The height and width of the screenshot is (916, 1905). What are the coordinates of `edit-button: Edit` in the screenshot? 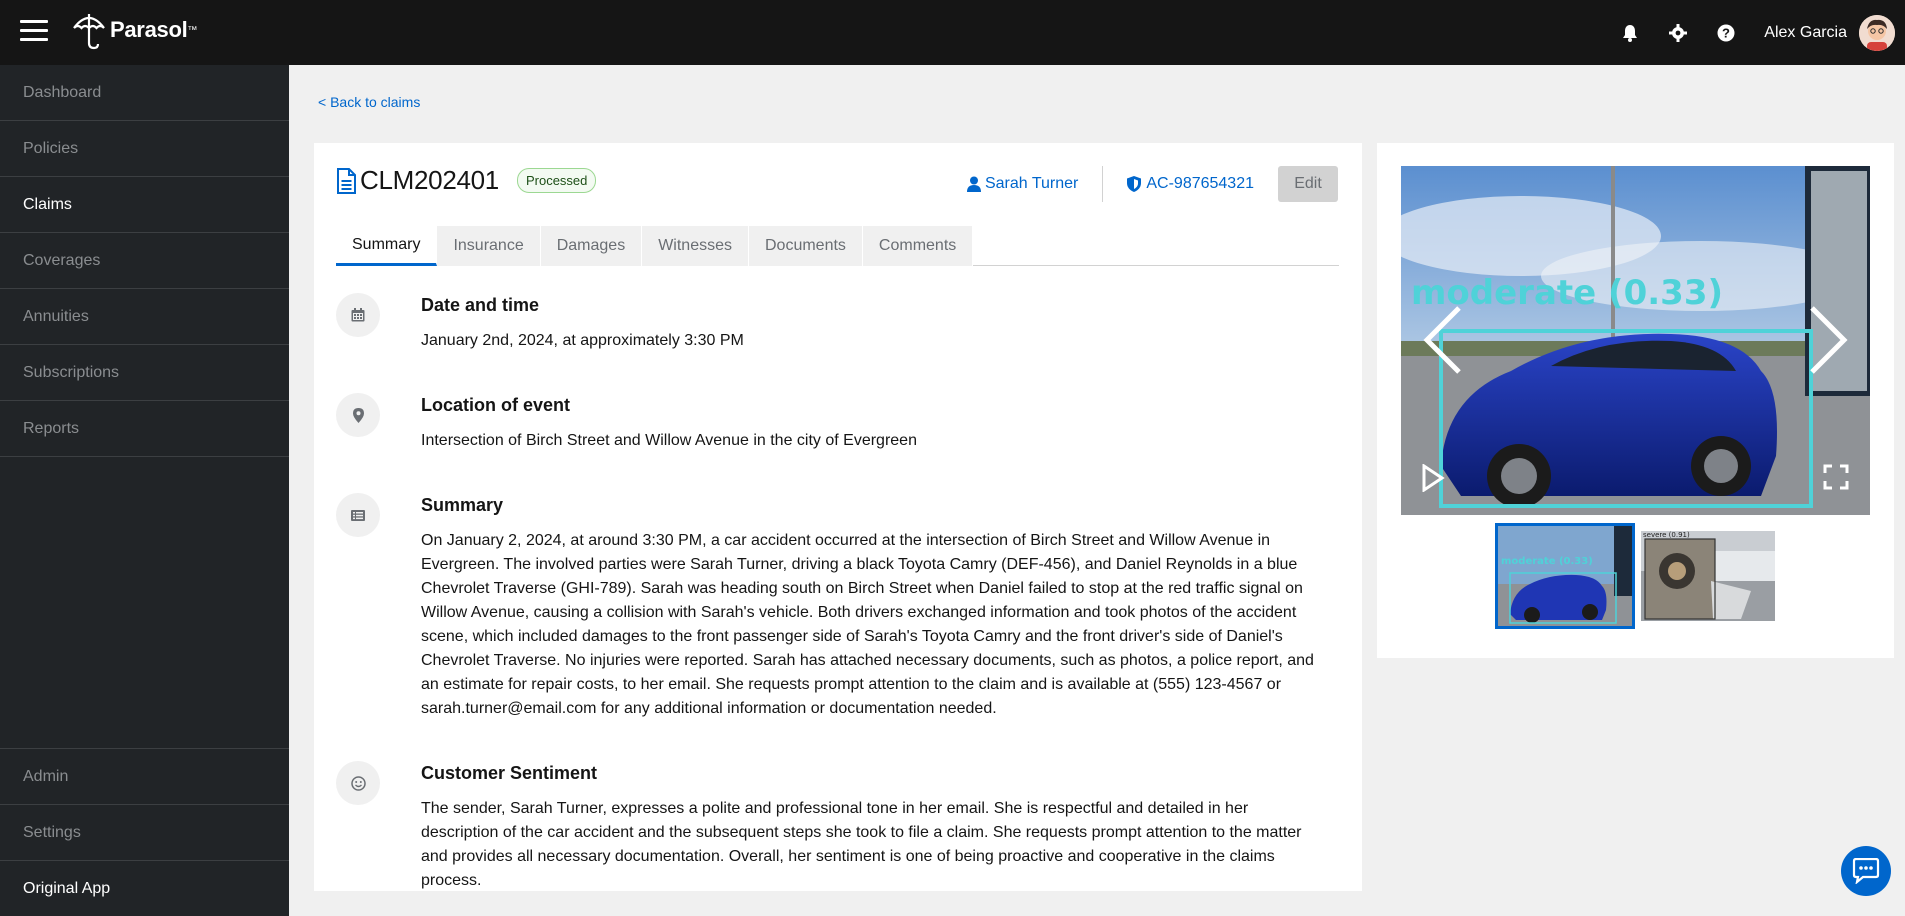 It's located at (1308, 184).